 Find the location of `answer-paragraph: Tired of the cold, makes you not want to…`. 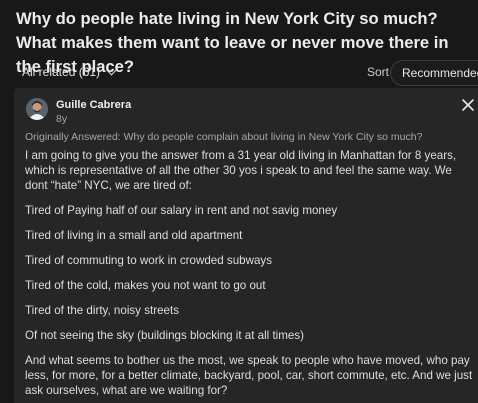

answer-paragraph: Tired of the cold, makes you not want to… is located at coordinates (145, 285).